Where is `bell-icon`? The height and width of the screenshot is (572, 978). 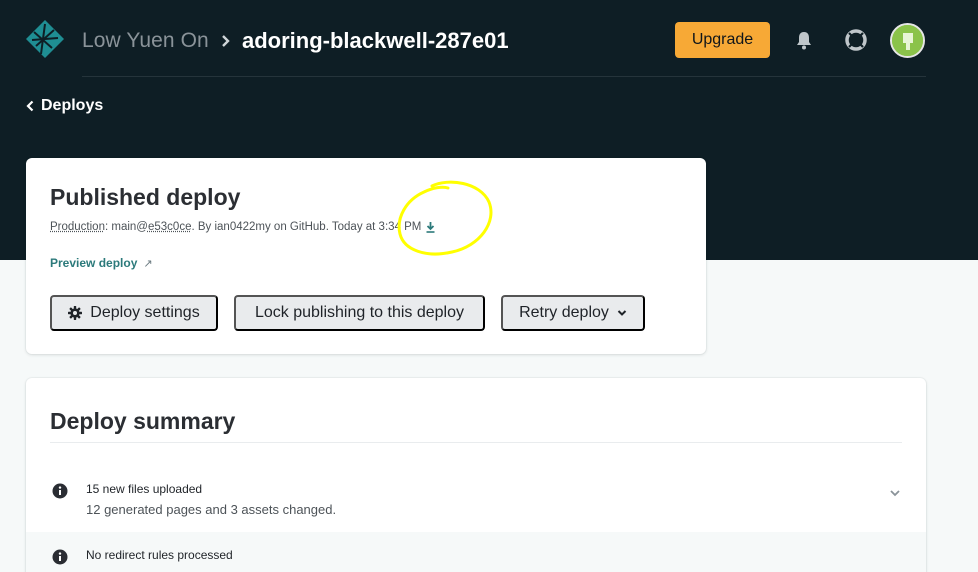 bell-icon is located at coordinates (804, 40).